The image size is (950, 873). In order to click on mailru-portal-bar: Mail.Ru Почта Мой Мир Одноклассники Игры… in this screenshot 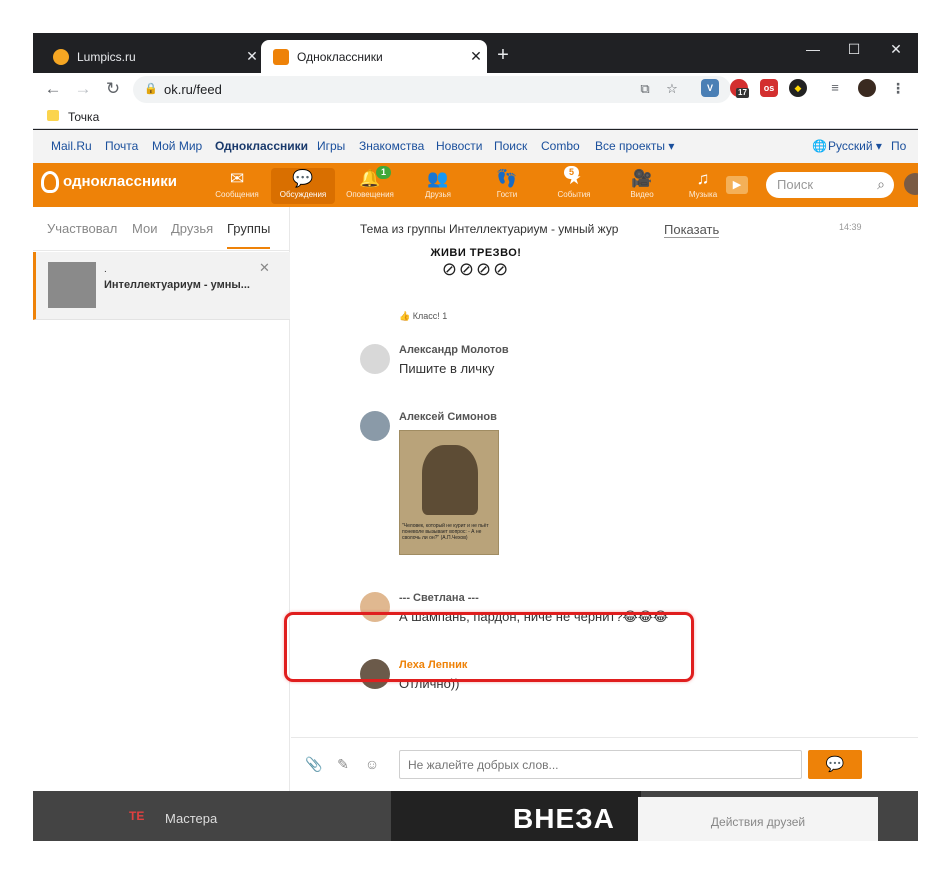, I will do `click(475, 146)`.